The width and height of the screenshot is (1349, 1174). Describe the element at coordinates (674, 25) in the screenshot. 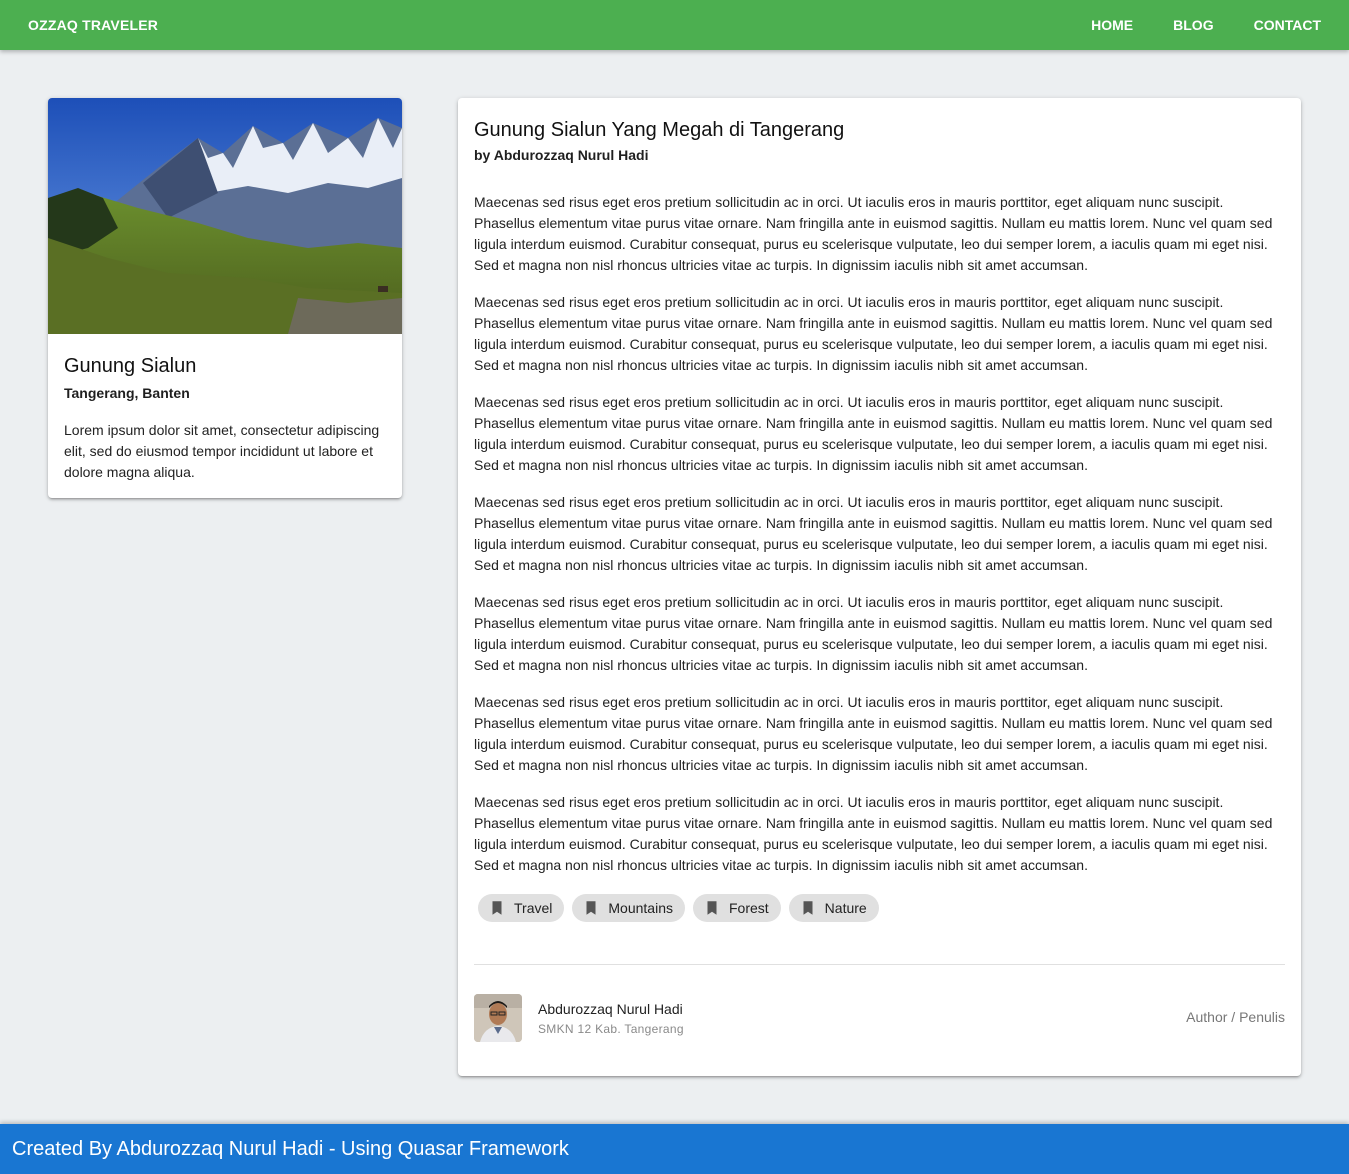

I see `top-toolbar: OZZAQ TRAVELER HOME BLOG CONTACT` at that location.